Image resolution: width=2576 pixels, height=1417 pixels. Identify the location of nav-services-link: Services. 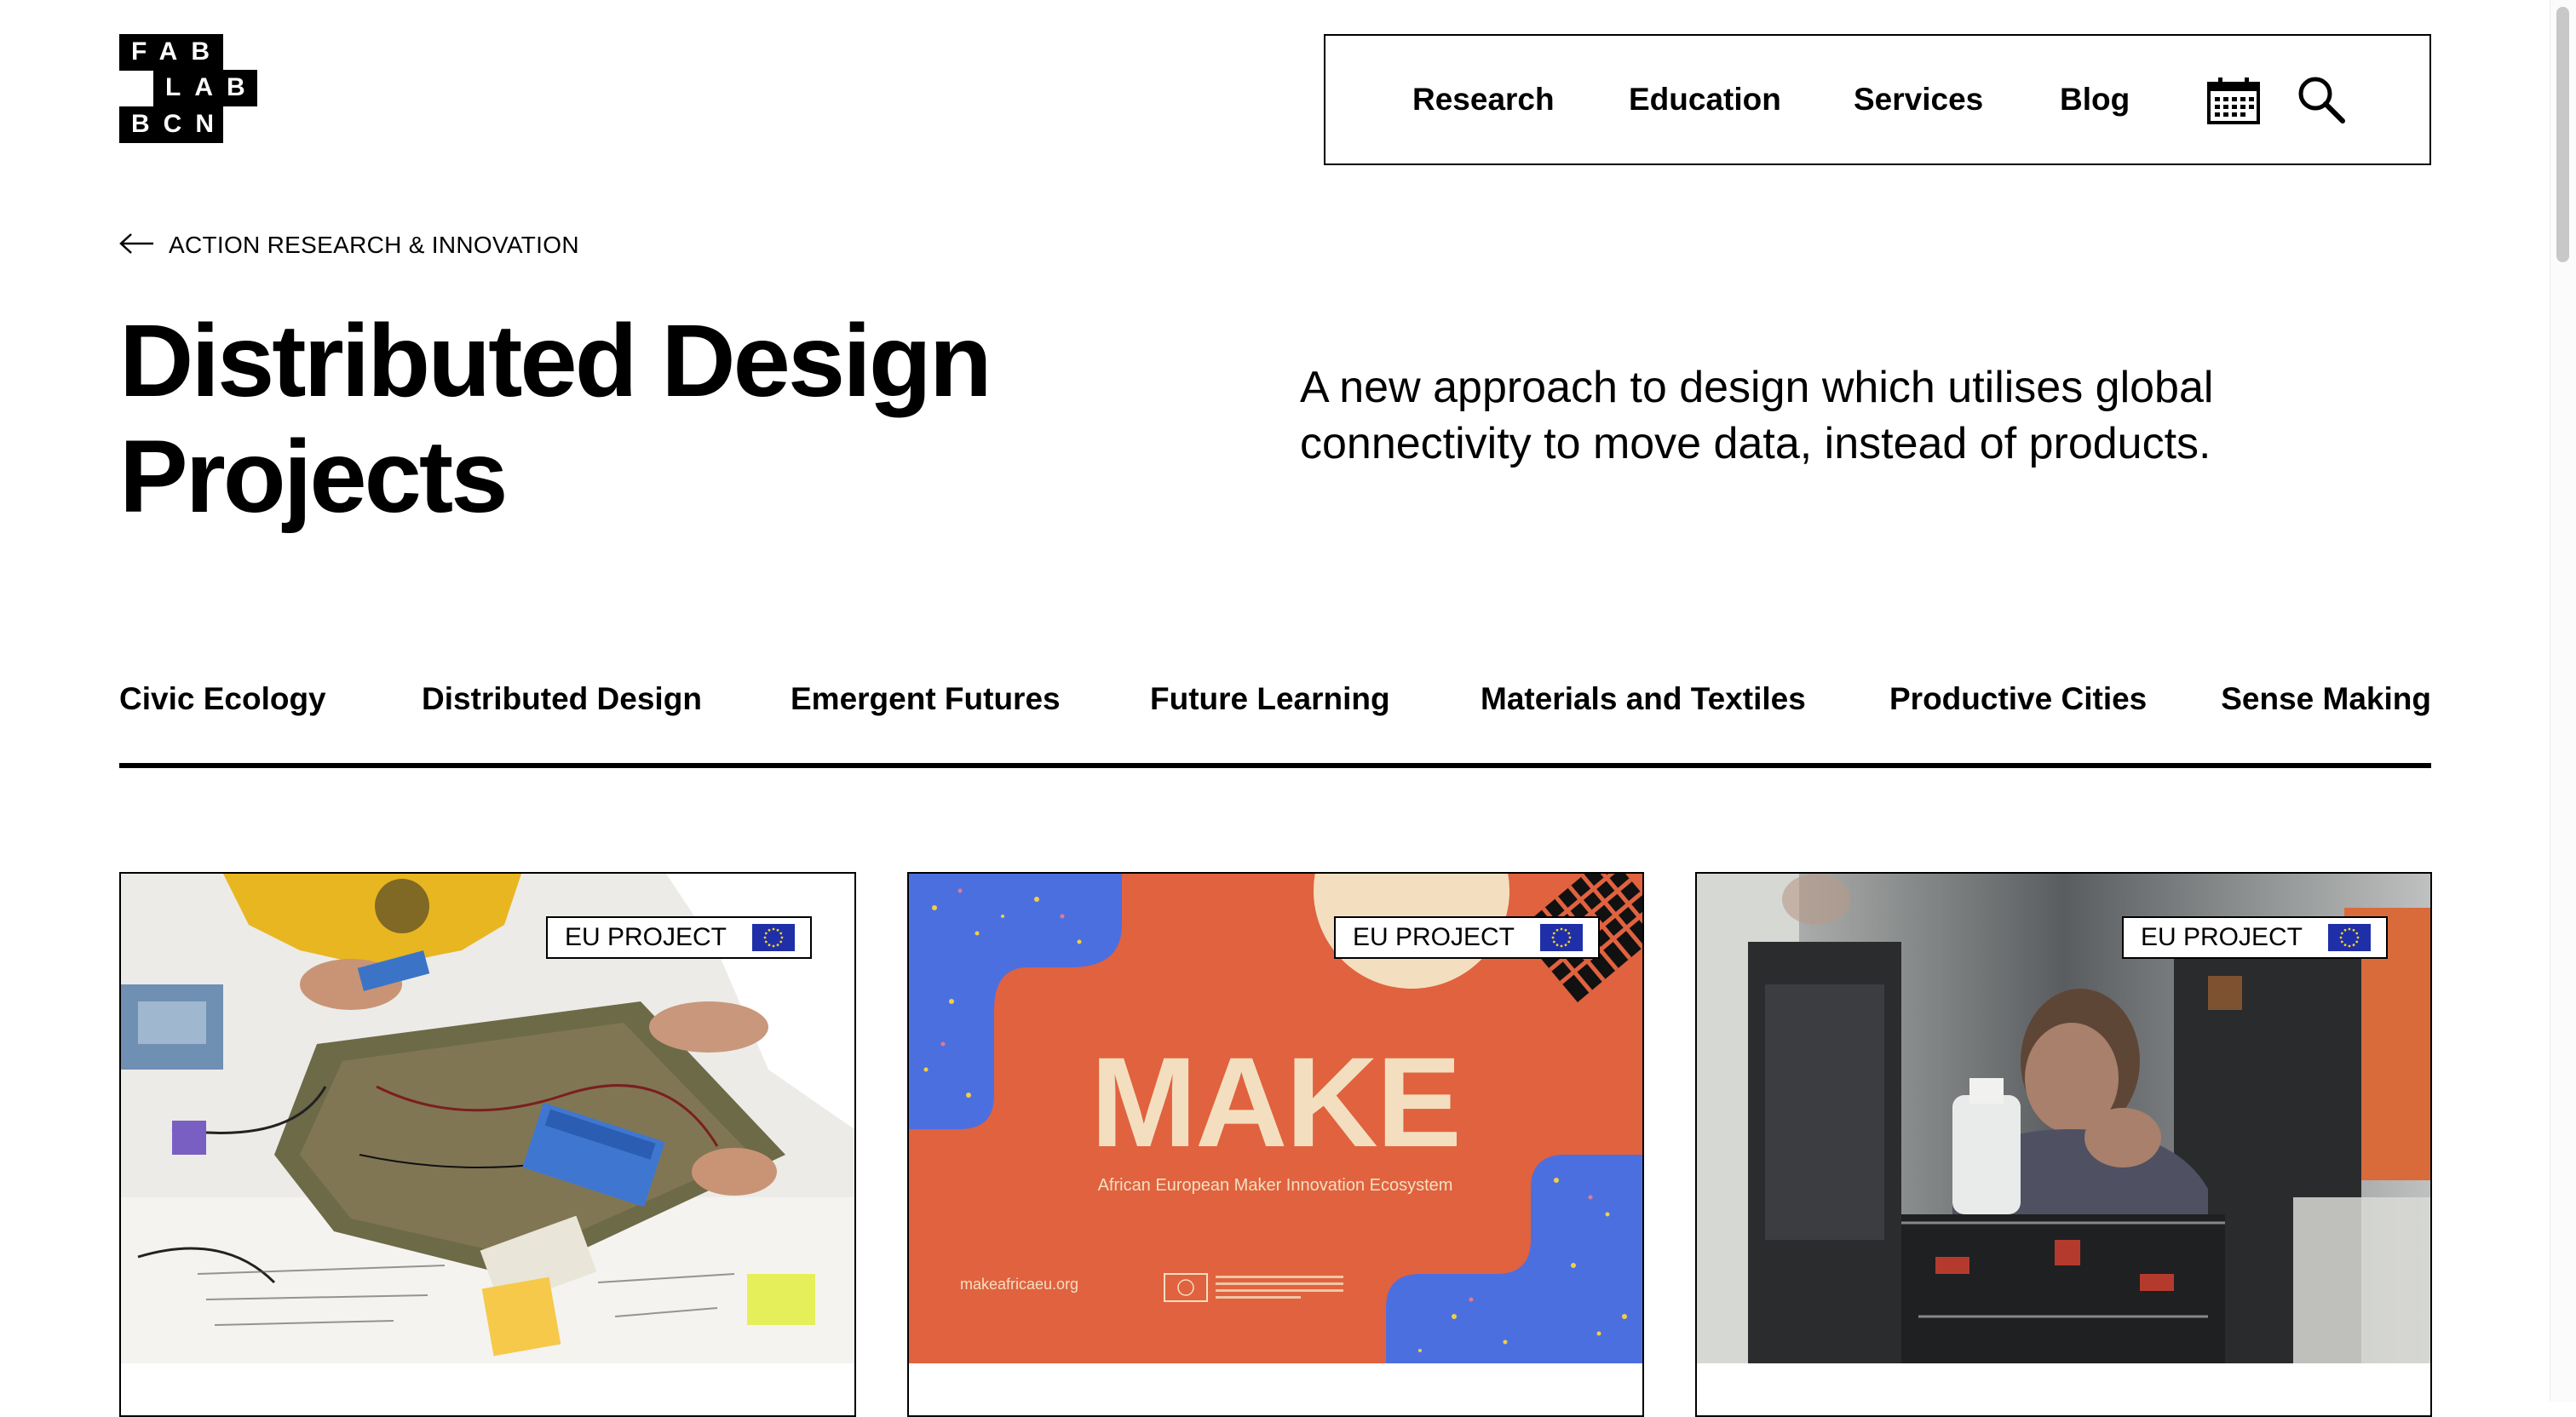
(1918, 100).